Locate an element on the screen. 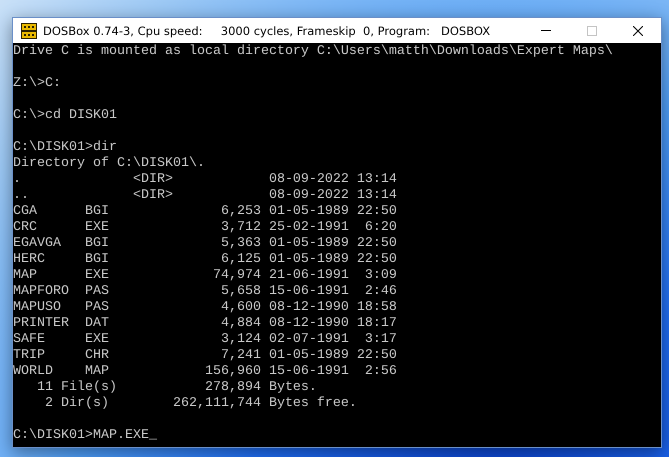  console-line: 11 File(s) 278,894 Bytes. is located at coordinates (176, 388).